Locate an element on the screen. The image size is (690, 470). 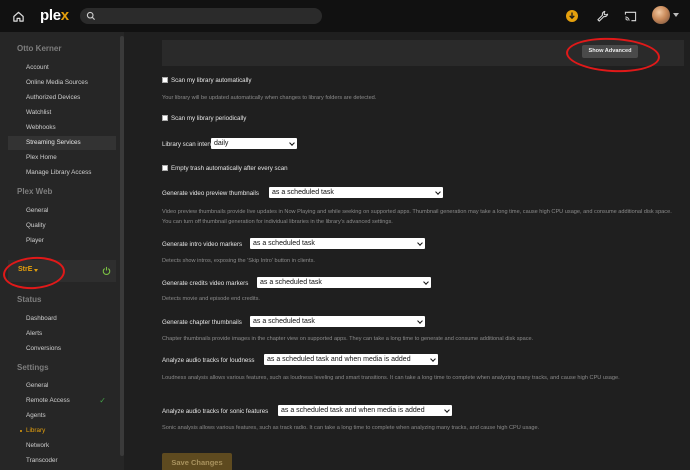
sidebar-item-web-general: General is located at coordinates (62, 211).